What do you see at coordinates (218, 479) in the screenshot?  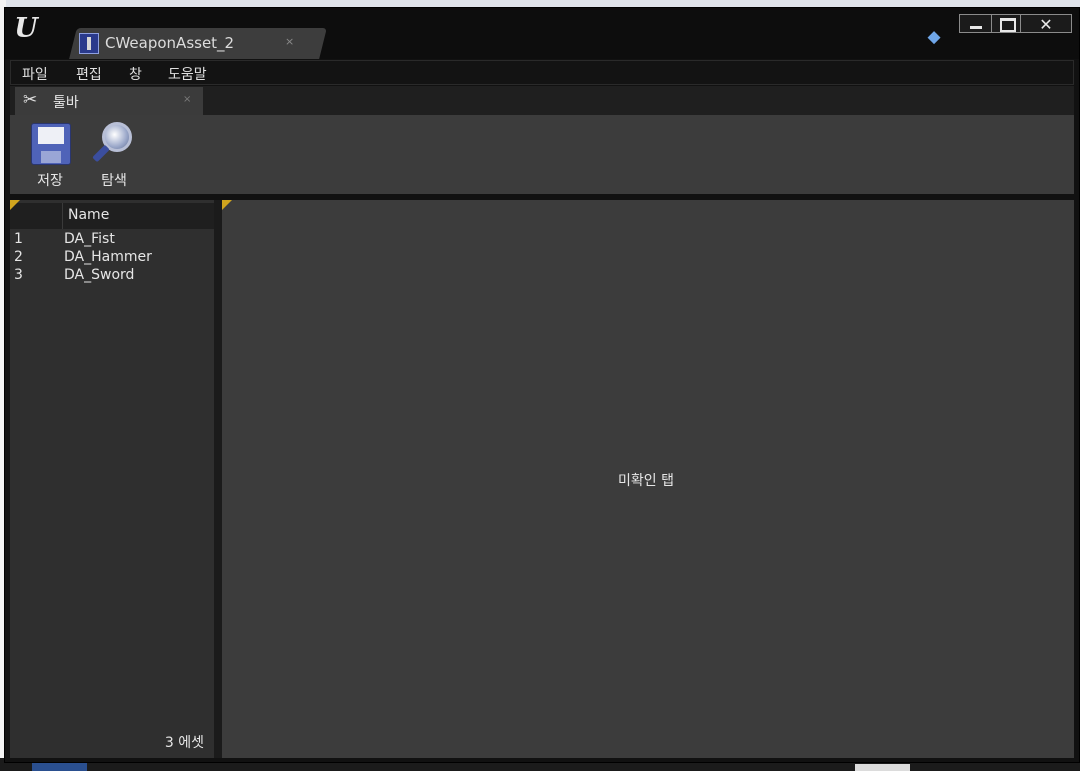 I see `panel-splitter` at bounding box center [218, 479].